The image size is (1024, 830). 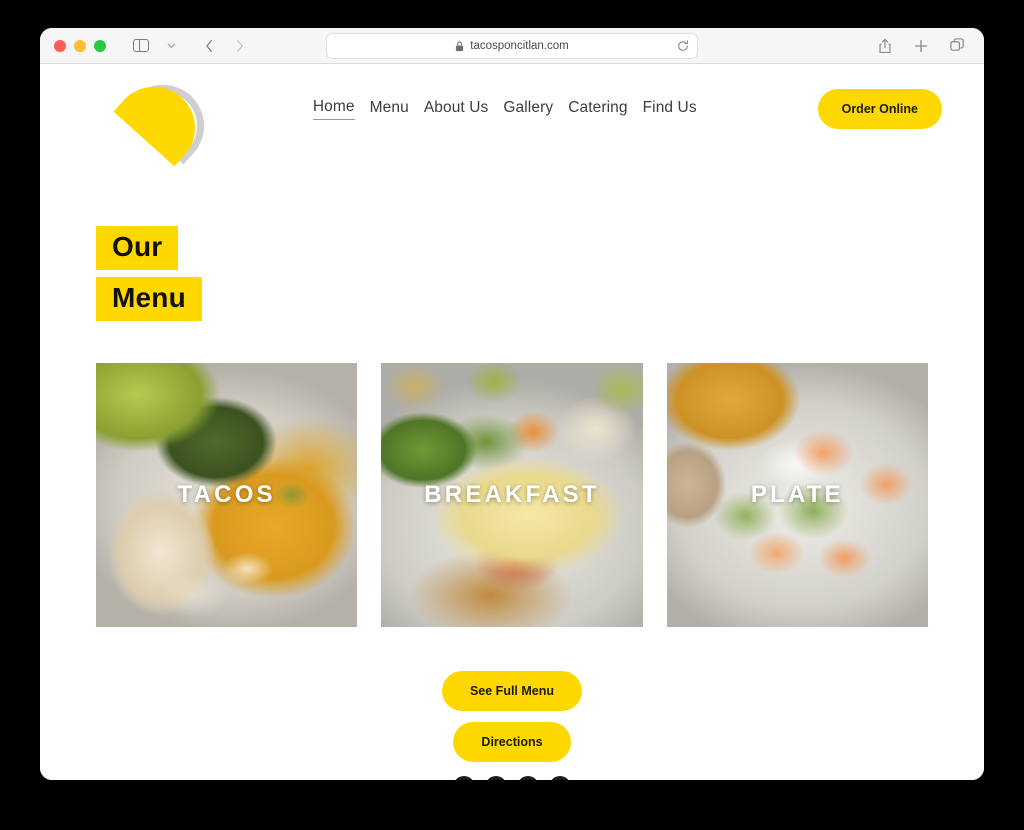 What do you see at coordinates (333, 109) in the screenshot?
I see `nav-item-home: Home` at bounding box center [333, 109].